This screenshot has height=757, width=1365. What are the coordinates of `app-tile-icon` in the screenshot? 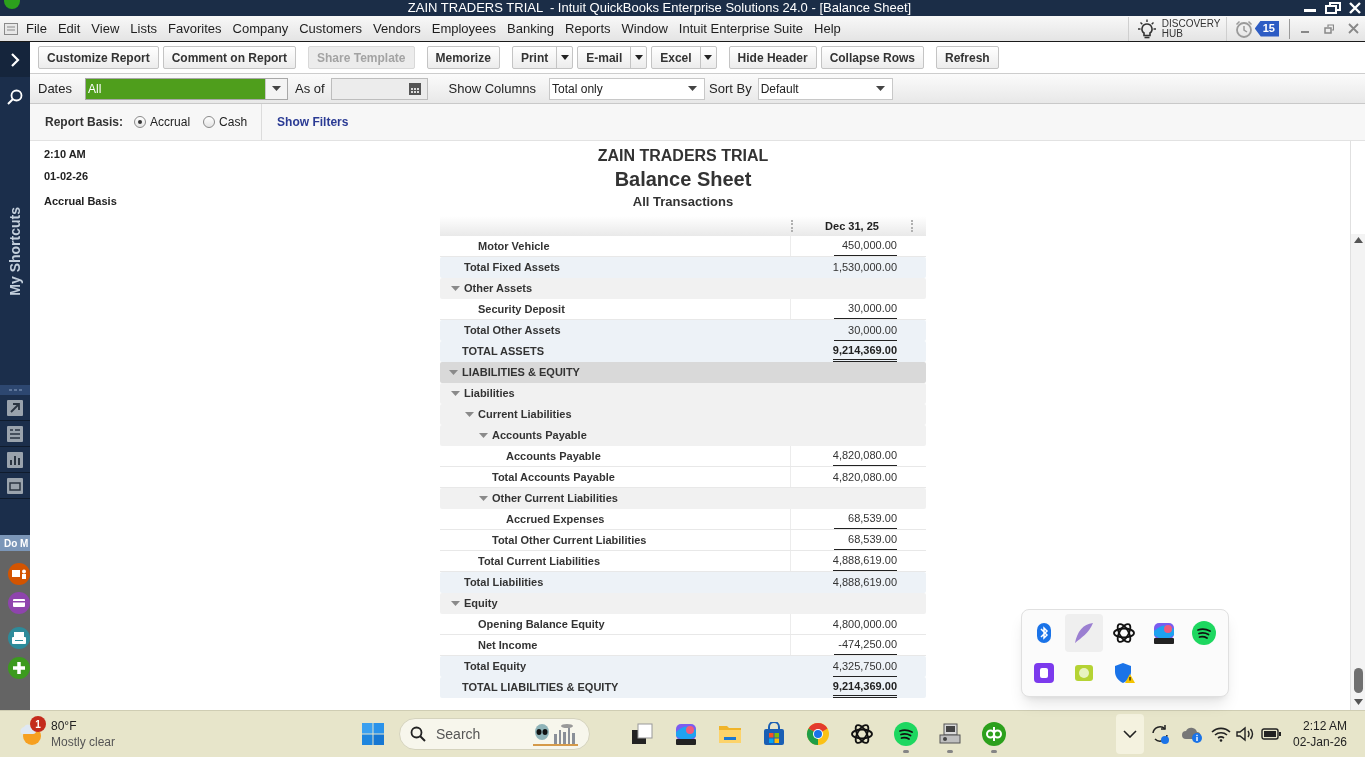 It's located at (1044, 673).